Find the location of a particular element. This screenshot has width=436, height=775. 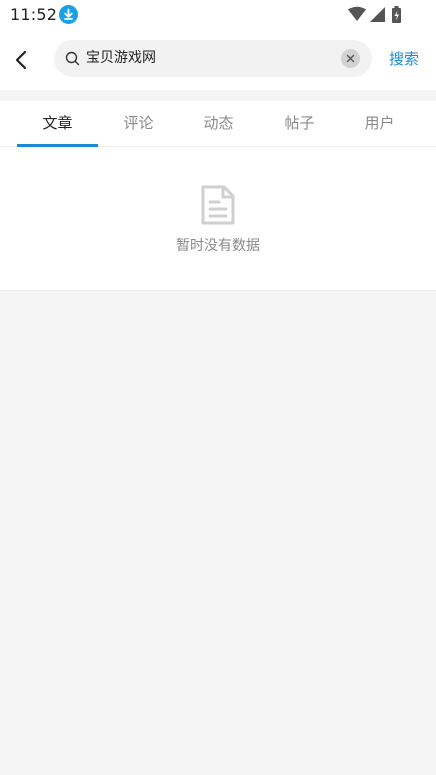

back-icon is located at coordinates (21, 60).